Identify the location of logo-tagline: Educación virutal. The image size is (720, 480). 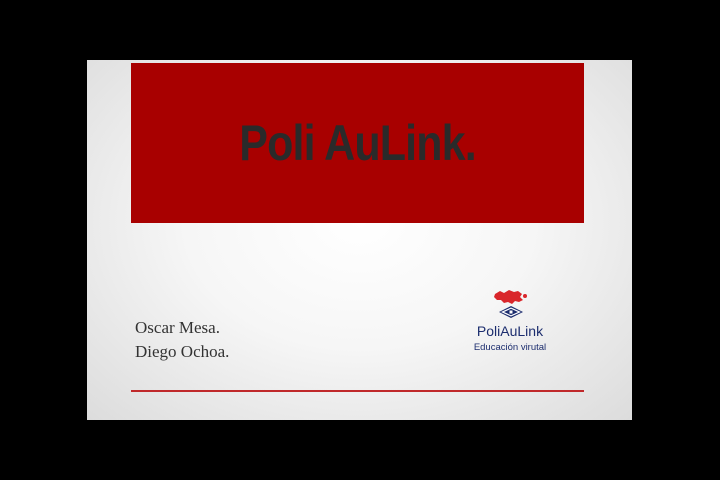
(510, 347).